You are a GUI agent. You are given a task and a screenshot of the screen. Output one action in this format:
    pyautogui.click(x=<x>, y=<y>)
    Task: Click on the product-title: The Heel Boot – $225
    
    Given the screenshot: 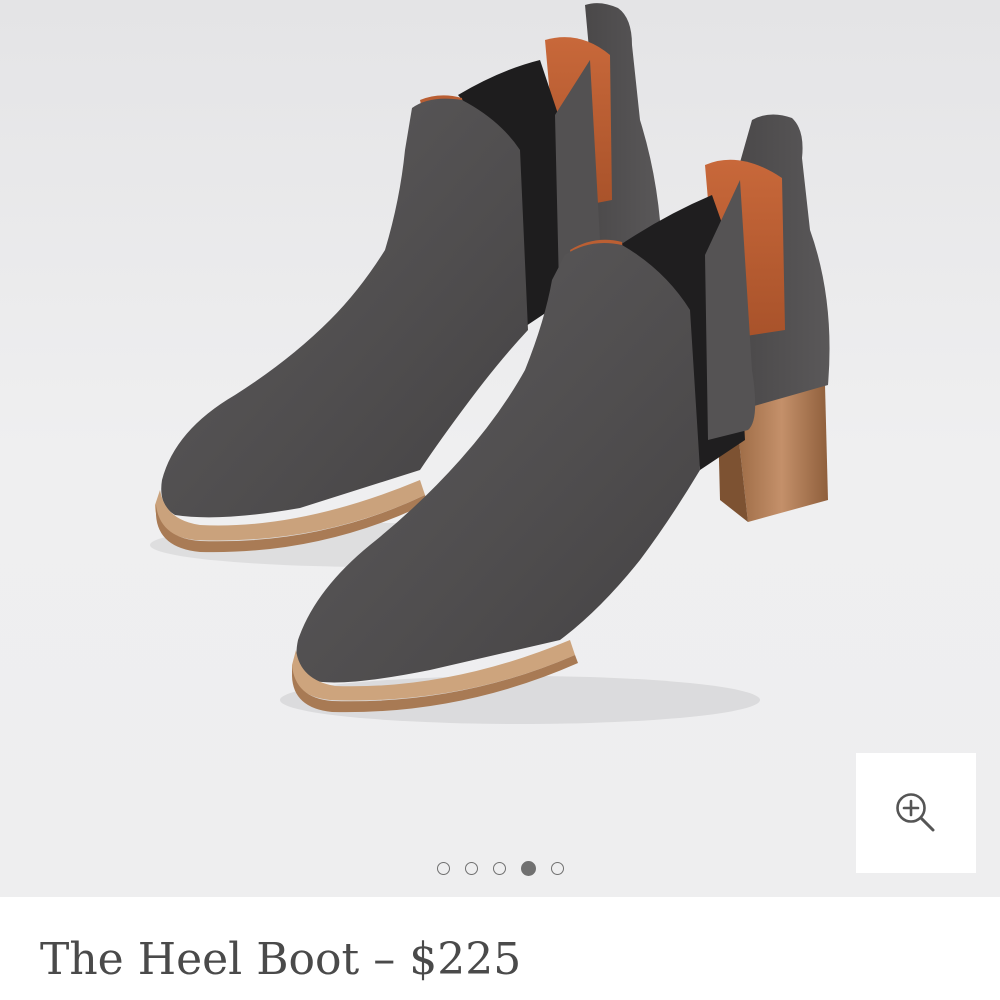 What is the action you would take?
    pyautogui.click(x=280, y=960)
    